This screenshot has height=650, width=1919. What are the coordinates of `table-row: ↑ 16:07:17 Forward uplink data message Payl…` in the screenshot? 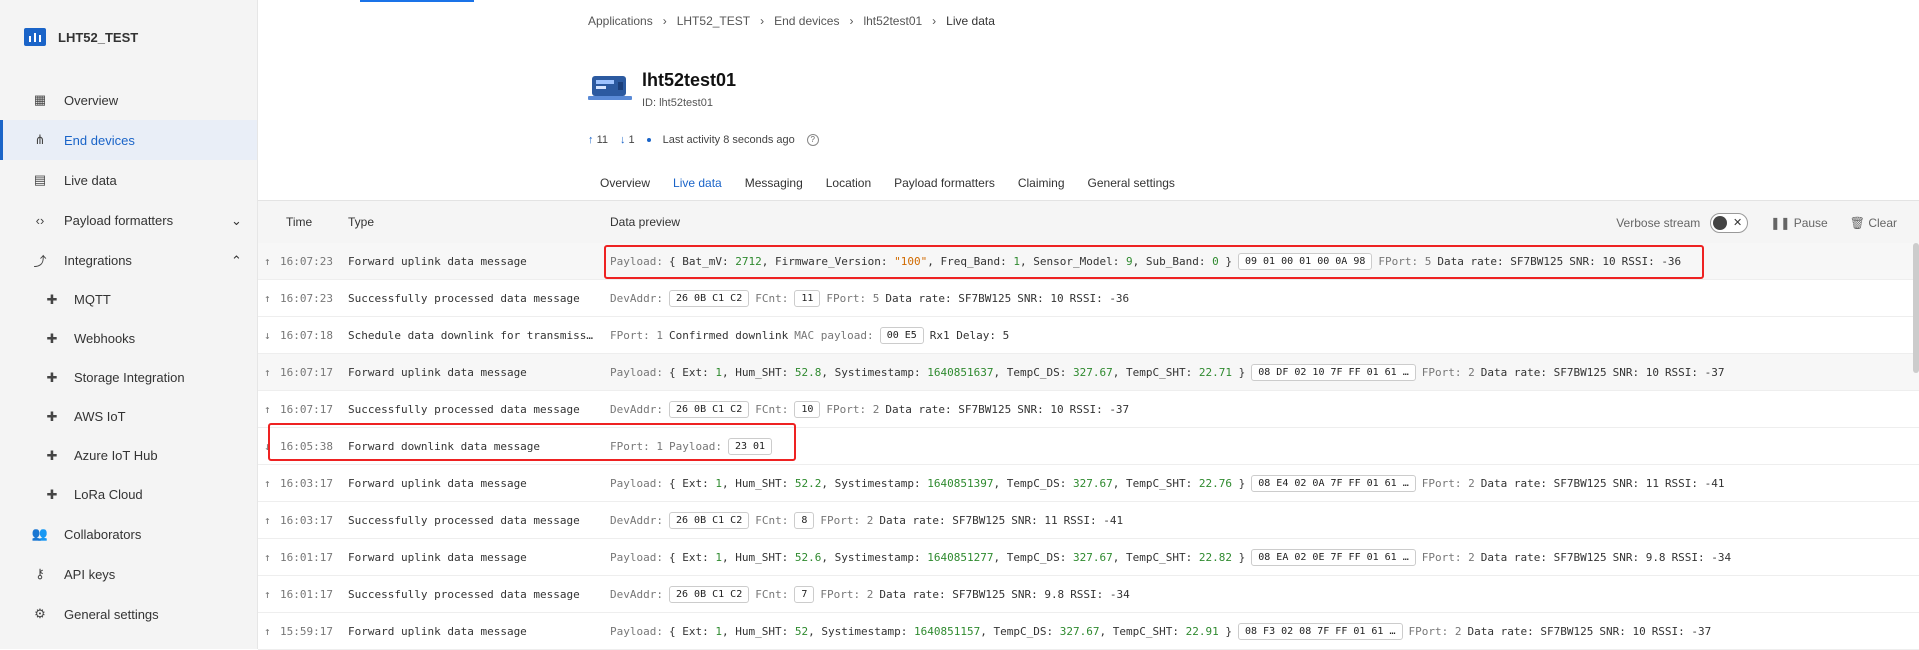 It's located at (1088, 372).